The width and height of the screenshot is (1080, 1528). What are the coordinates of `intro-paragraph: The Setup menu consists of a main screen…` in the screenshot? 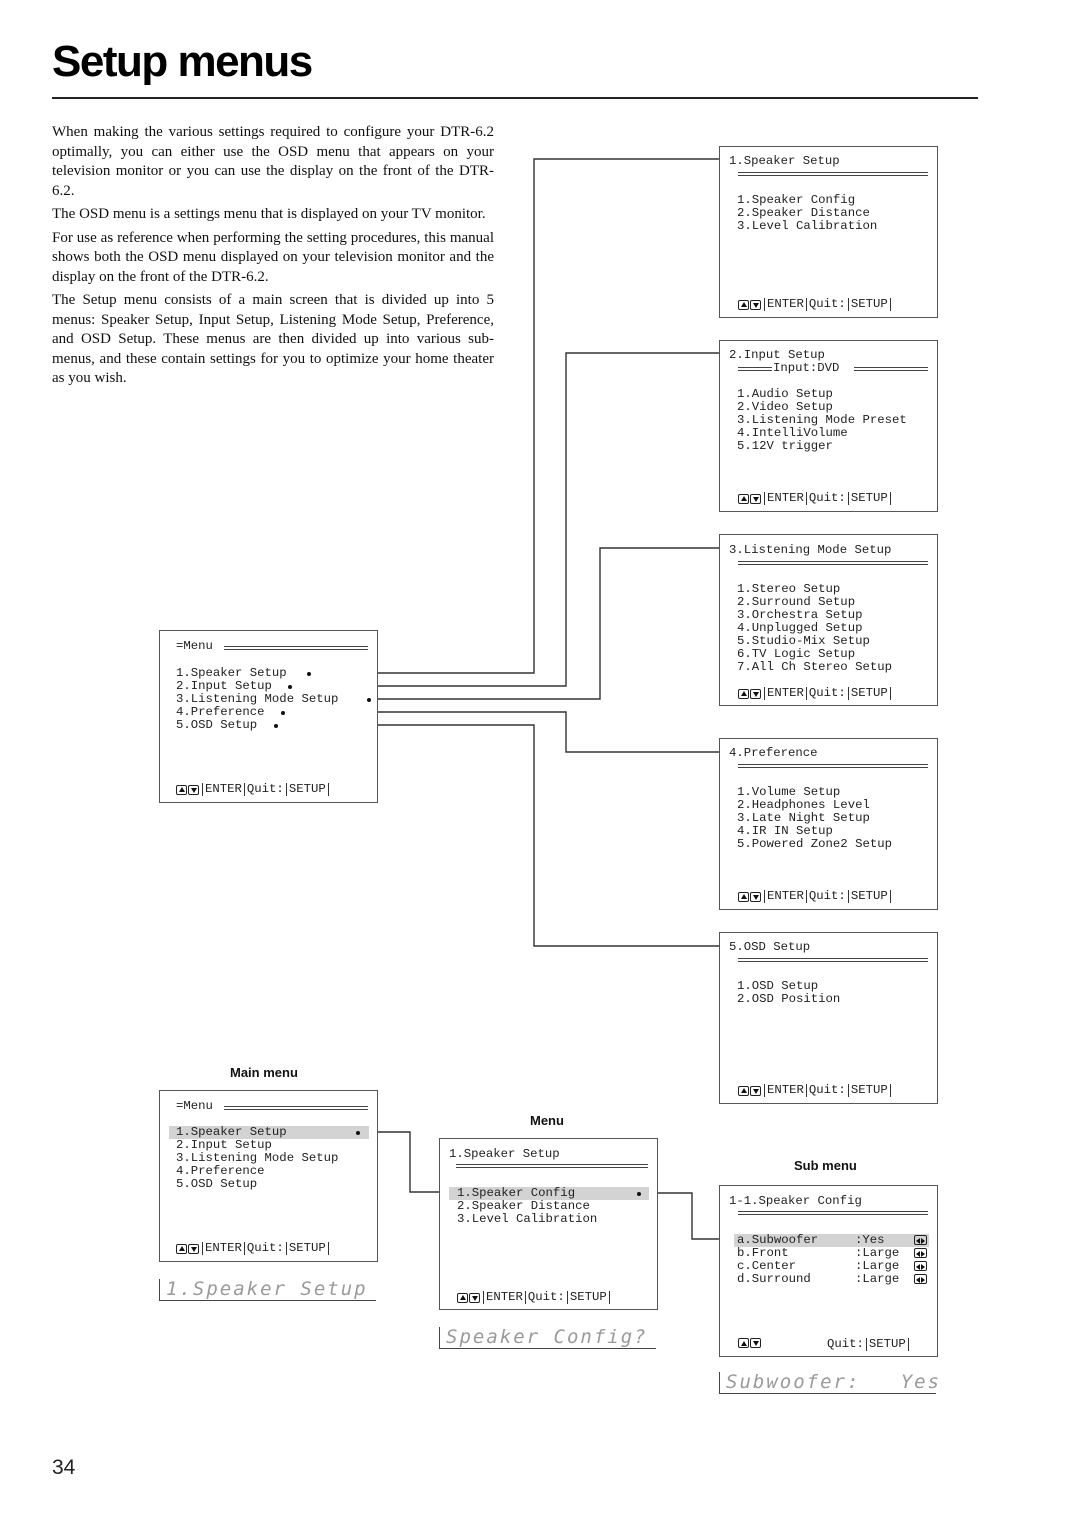 It's located at (273, 339).